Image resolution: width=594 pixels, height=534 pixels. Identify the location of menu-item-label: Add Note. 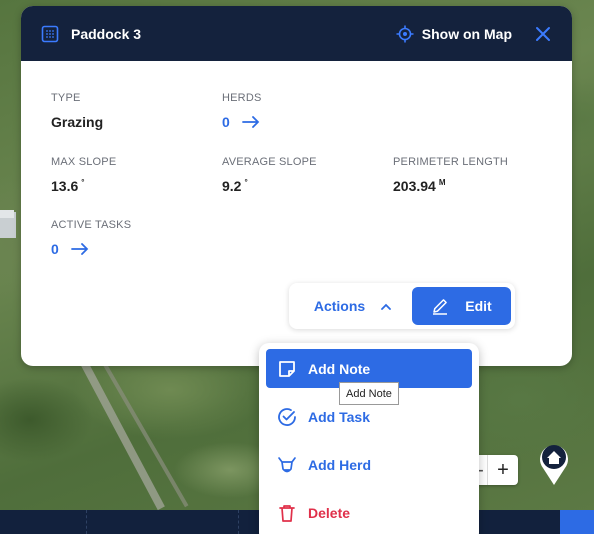
(339, 368).